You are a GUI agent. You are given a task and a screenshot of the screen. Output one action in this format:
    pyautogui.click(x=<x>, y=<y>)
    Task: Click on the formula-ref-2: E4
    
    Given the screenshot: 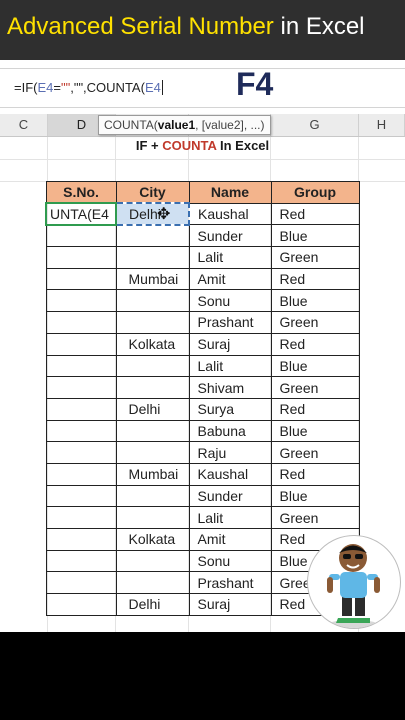 What is the action you would take?
    pyautogui.click(x=152, y=87)
    